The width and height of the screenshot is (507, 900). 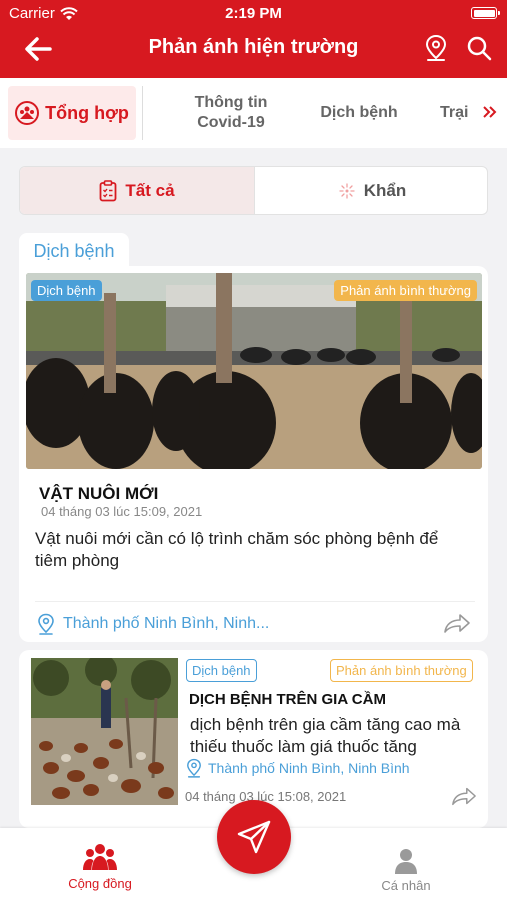 I want to click on tab-community: Cộng đồng, so click(x=100, y=866).